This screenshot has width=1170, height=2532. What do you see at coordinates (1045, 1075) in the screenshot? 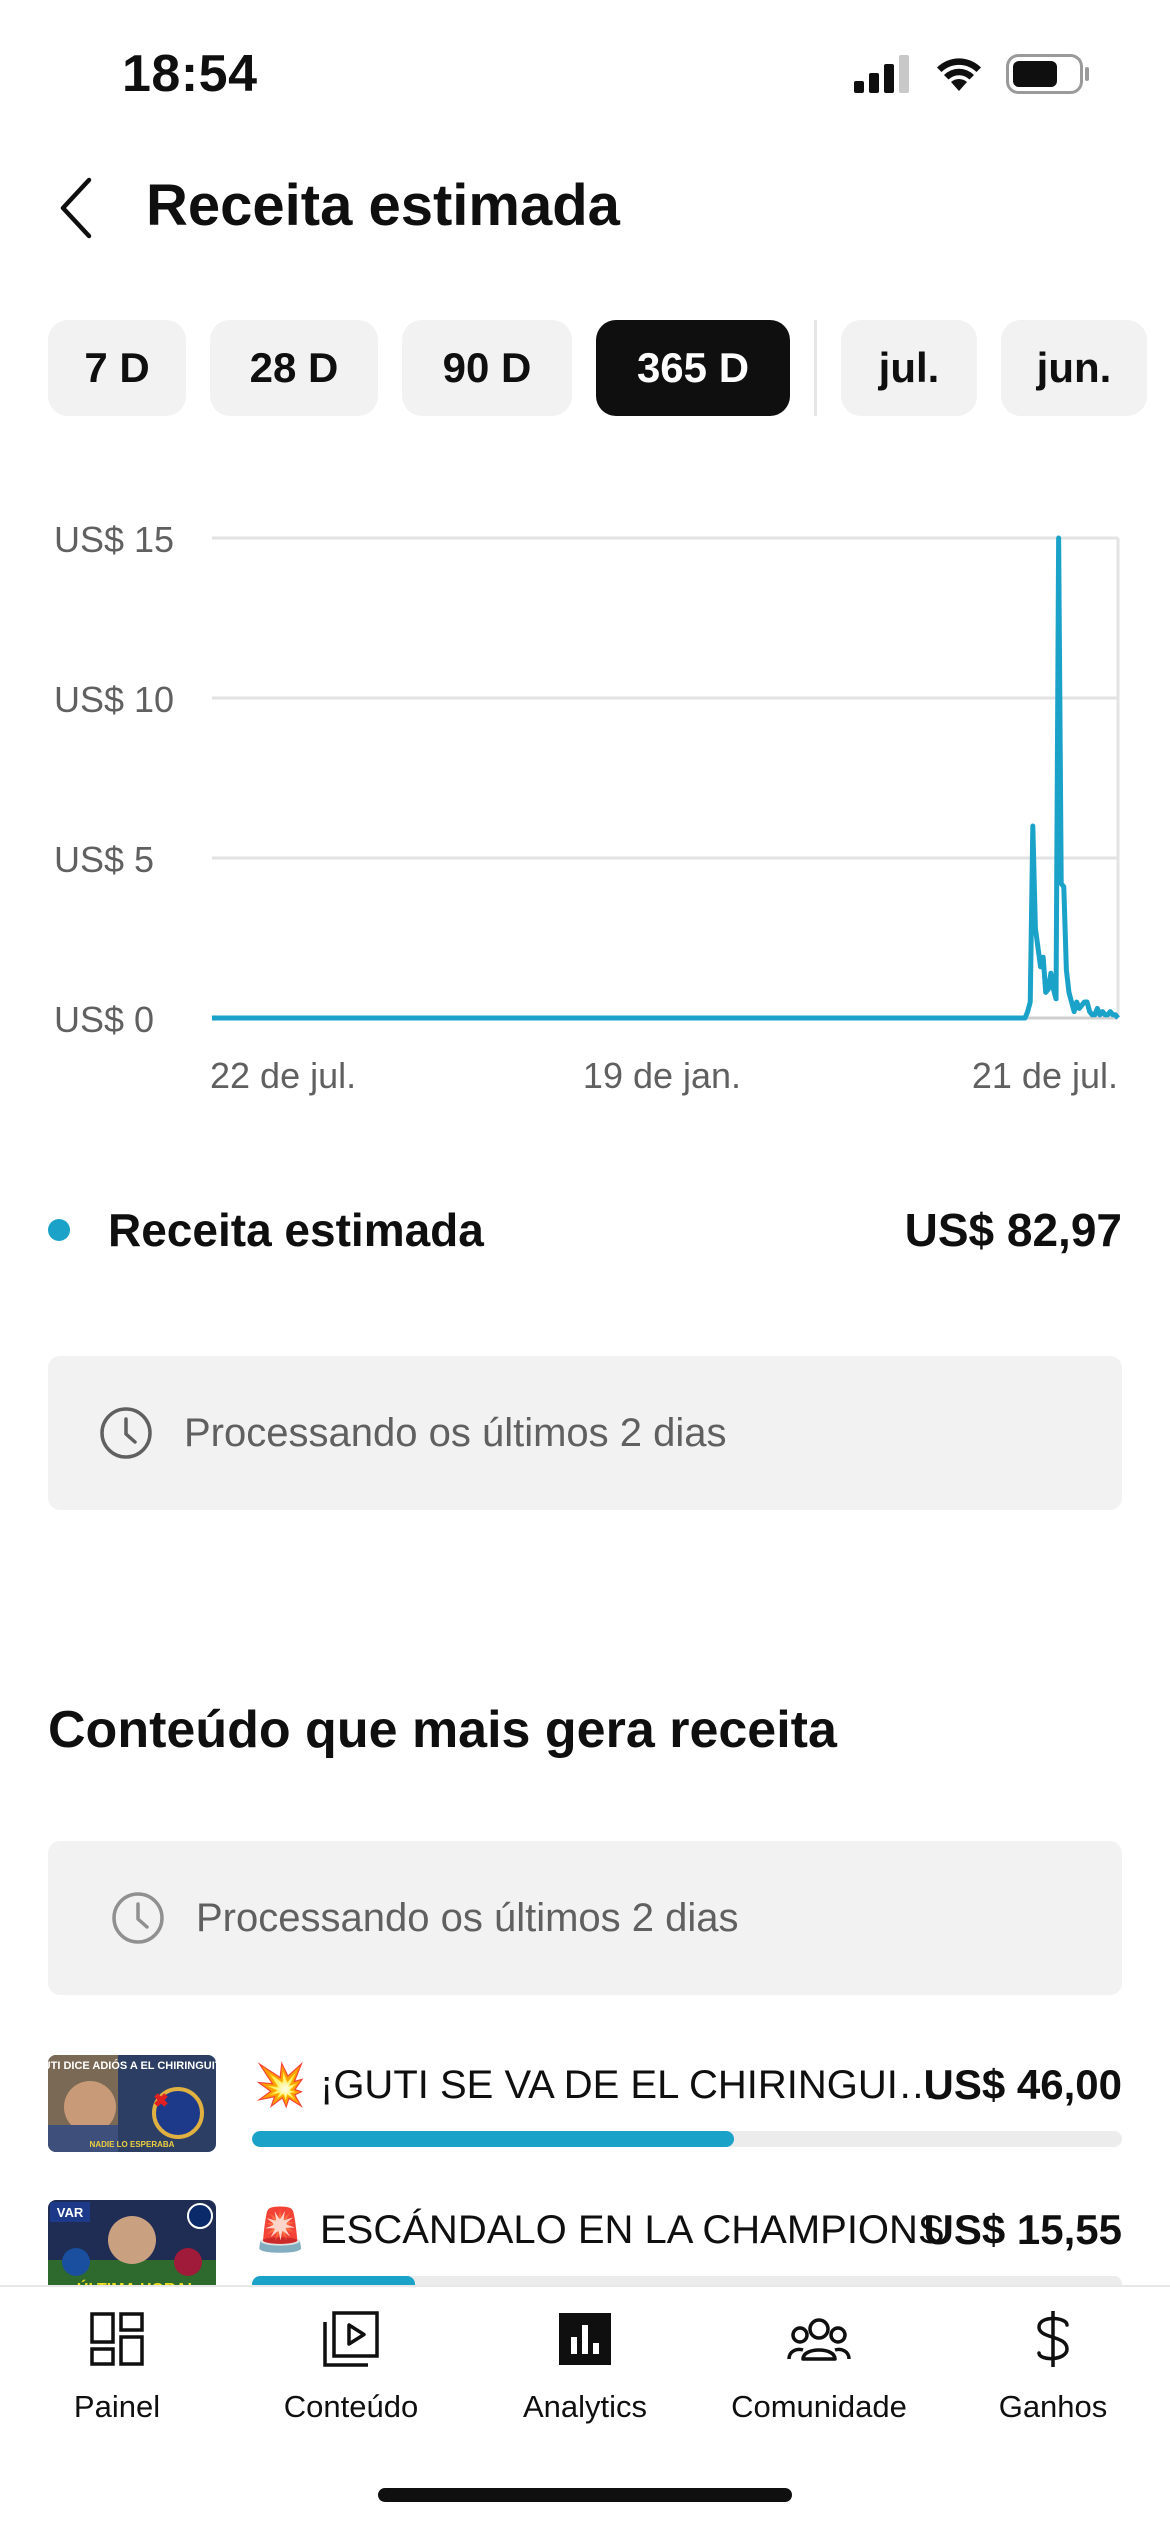
I see `x-tick-label: 21 de jul.` at bounding box center [1045, 1075].